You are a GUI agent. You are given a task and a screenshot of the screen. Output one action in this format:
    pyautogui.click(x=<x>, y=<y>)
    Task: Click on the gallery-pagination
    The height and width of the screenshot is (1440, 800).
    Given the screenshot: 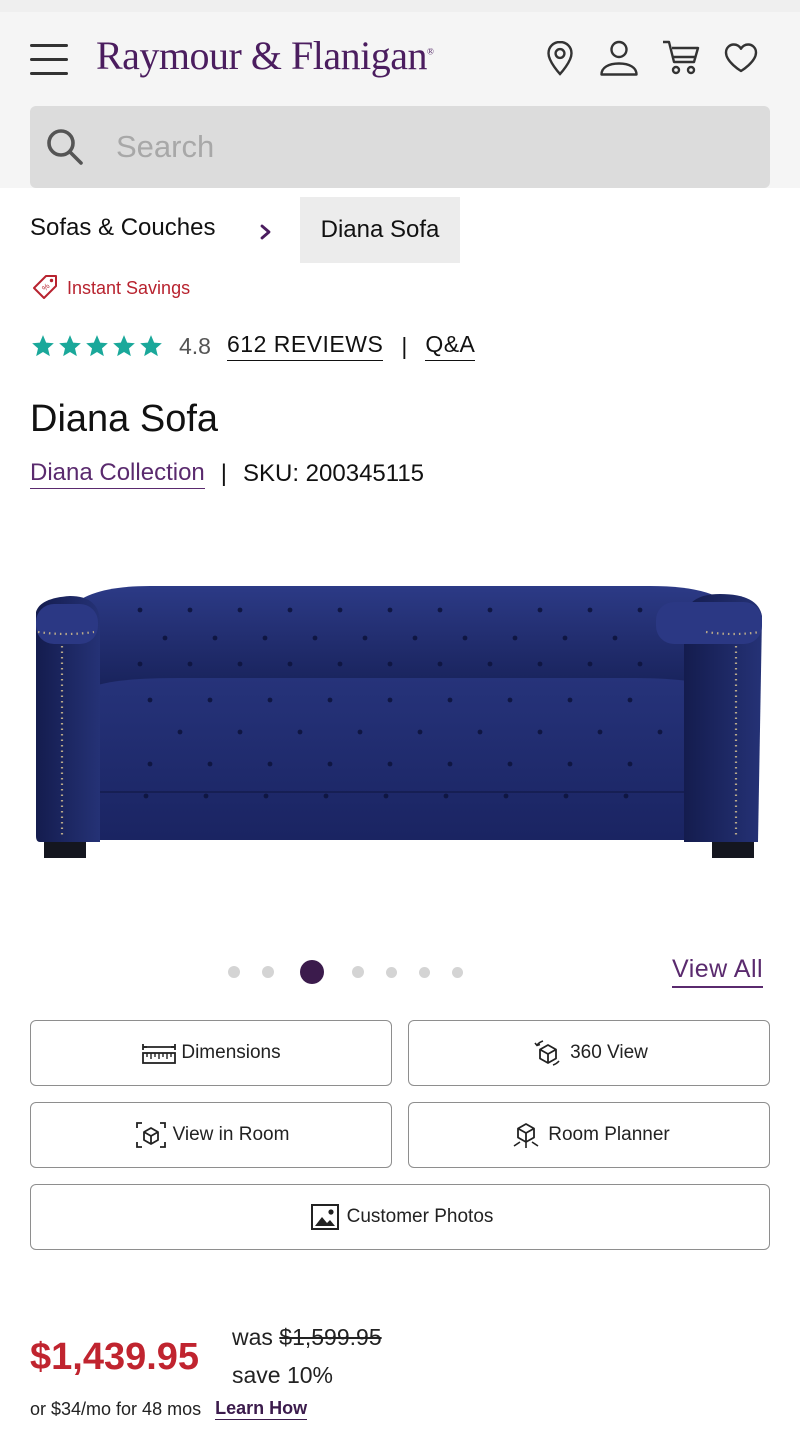 What is the action you would take?
    pyautogui.click(x=356, y=972)
    